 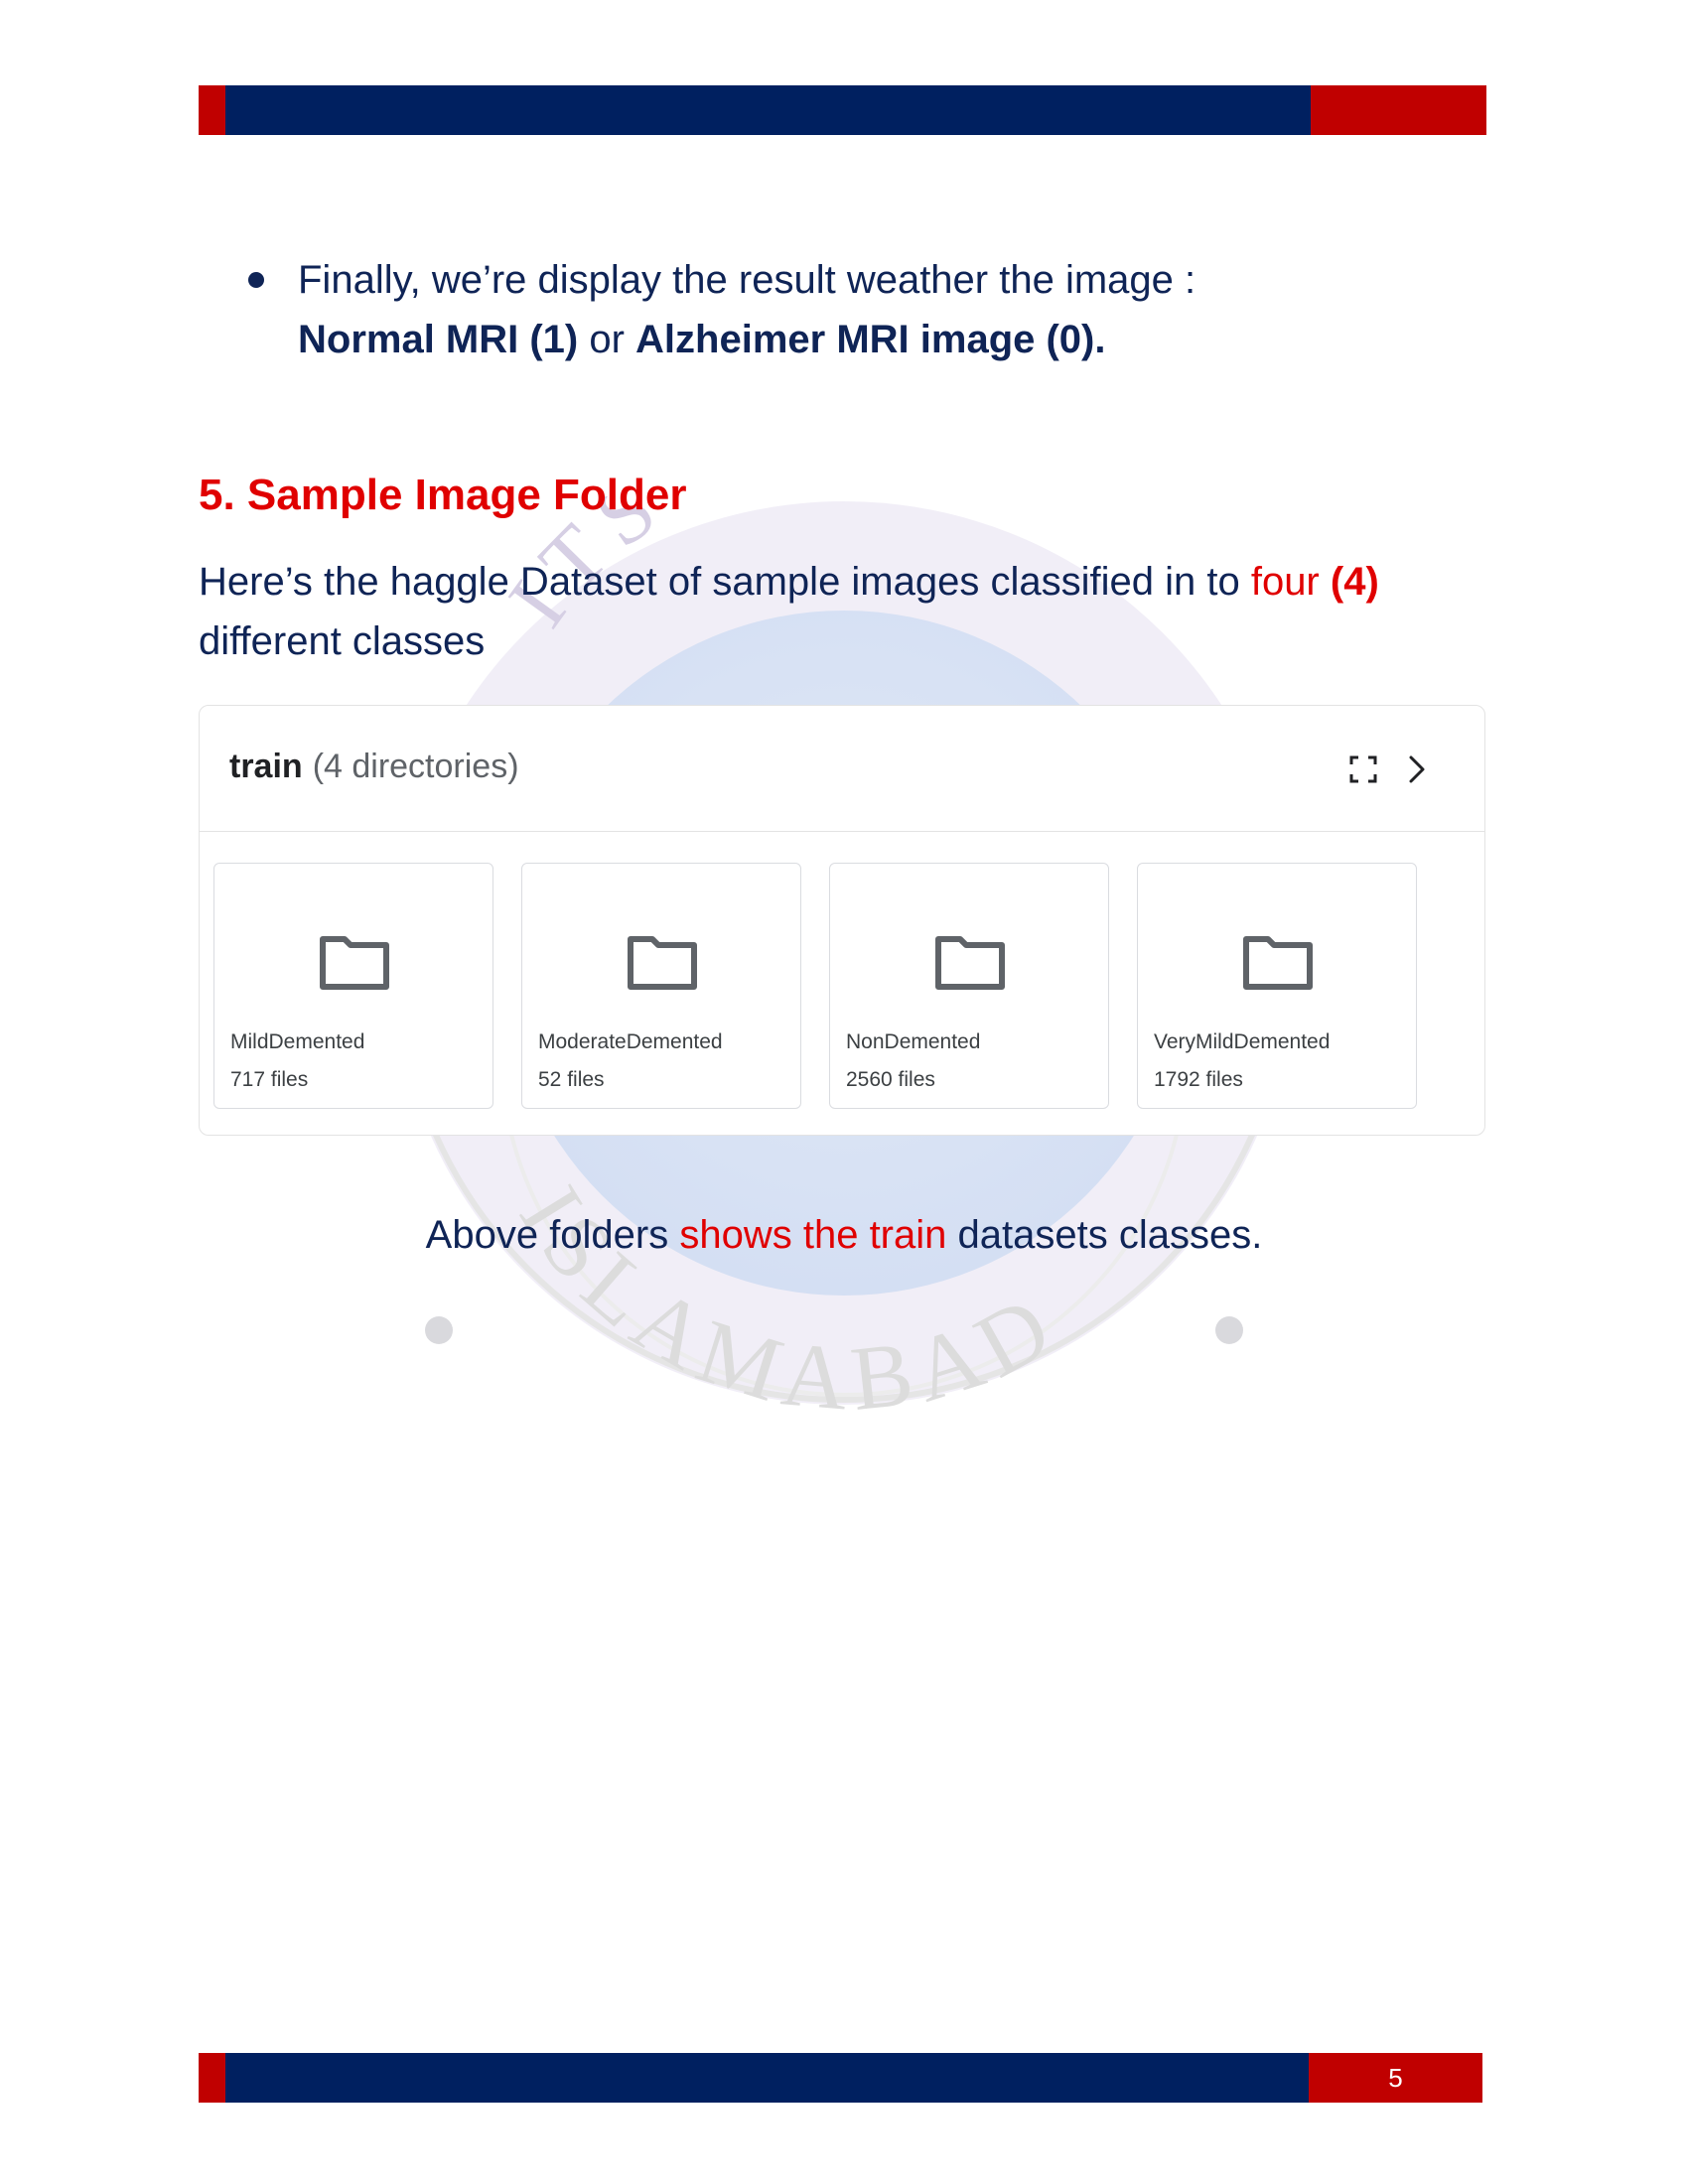 I want to click on panel-title: train (4 directories), so click(x=374, y=767).